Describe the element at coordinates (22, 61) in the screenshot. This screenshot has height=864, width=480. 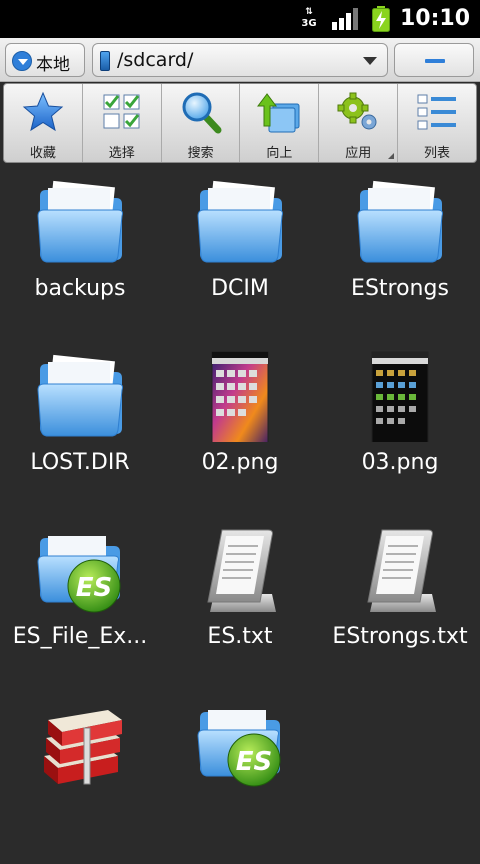
I see `chevron-down-icon` at that location.